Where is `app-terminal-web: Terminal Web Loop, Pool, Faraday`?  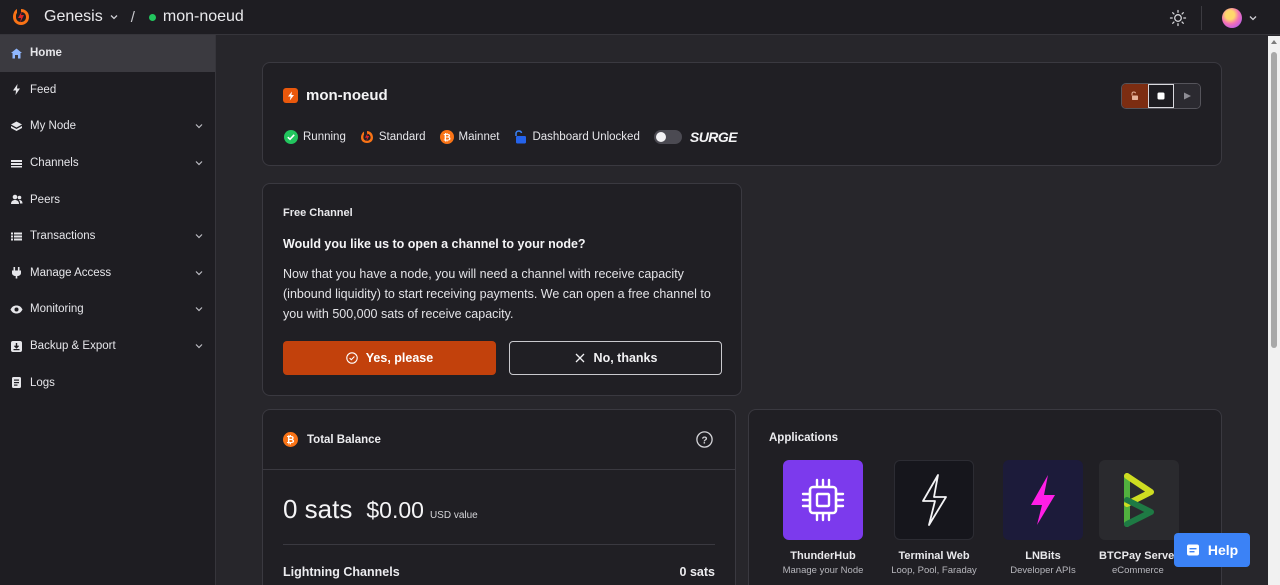 app-terminal-web: Terminal Web Loop, Pool, Faraday is located at coordinates (934, 518).